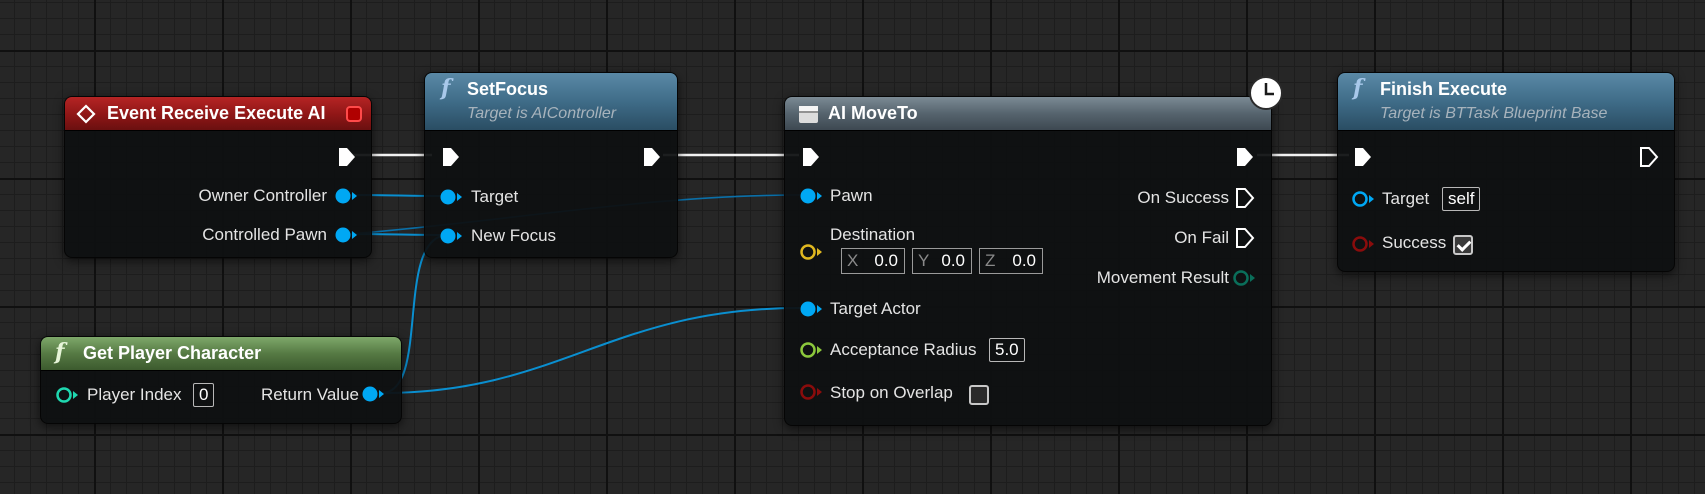 The width and height of the screenshot is (1705, 494). What do you see at coordinates (1028, 114) in the screenshot?
I see `node-header: AI MoveTo` at bounding box center [1028, 114].